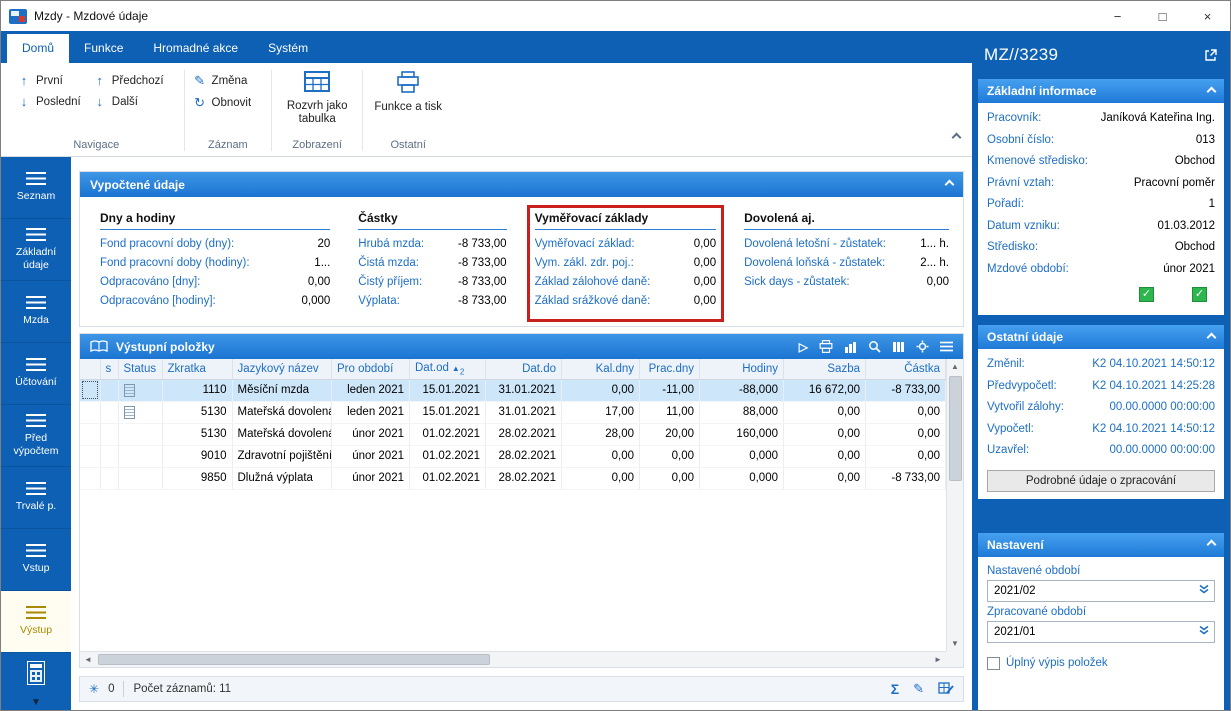 This screenshot has height=711, width=1231. Describe the element at coordinates (94, 689) in the screenshot. I see `asterisk-icon: ✳` at that location.